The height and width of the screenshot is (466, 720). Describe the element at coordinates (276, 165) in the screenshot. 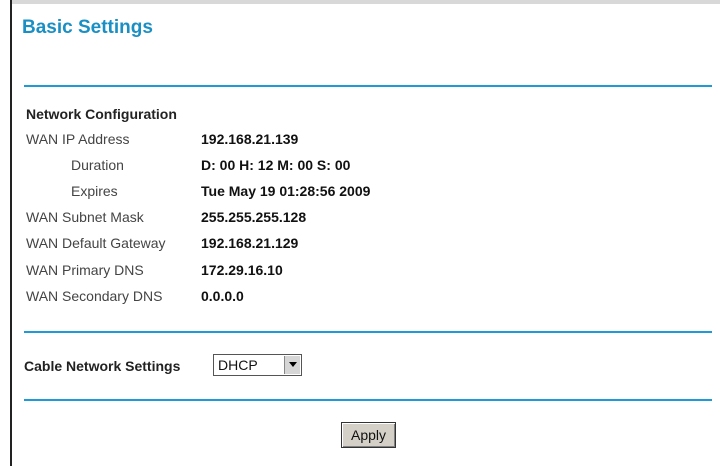

I see `duration-value: D: 00 H: 12 M: 00 S: 00` at that location.